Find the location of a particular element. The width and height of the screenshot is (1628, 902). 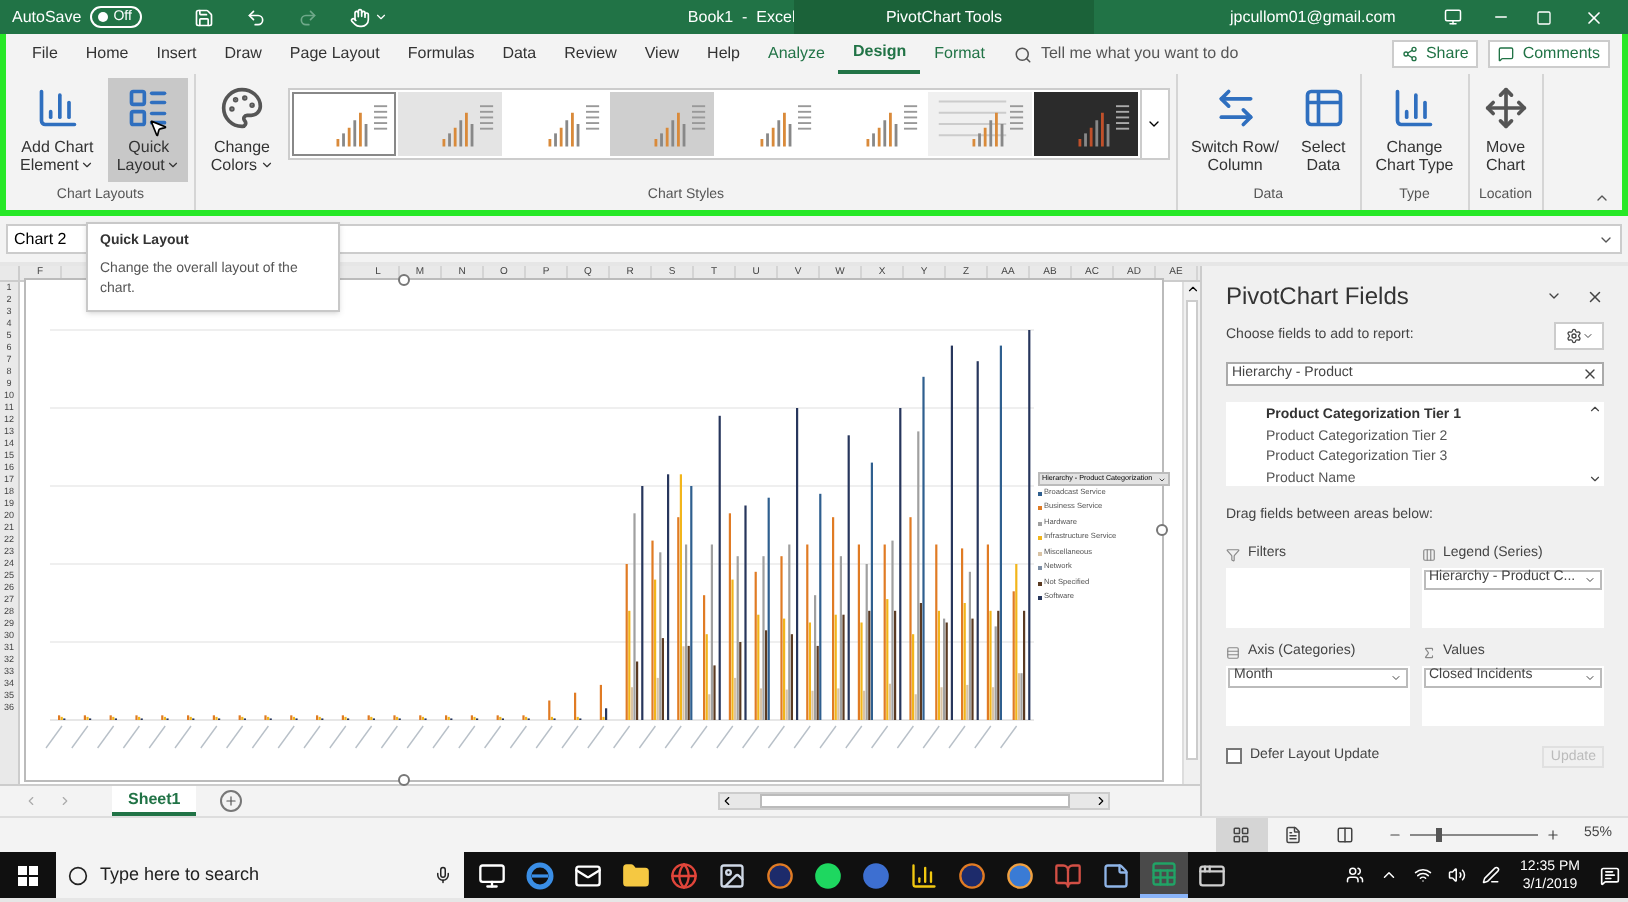

ribbon-tab: Draw is located at coordinates (243, 54).